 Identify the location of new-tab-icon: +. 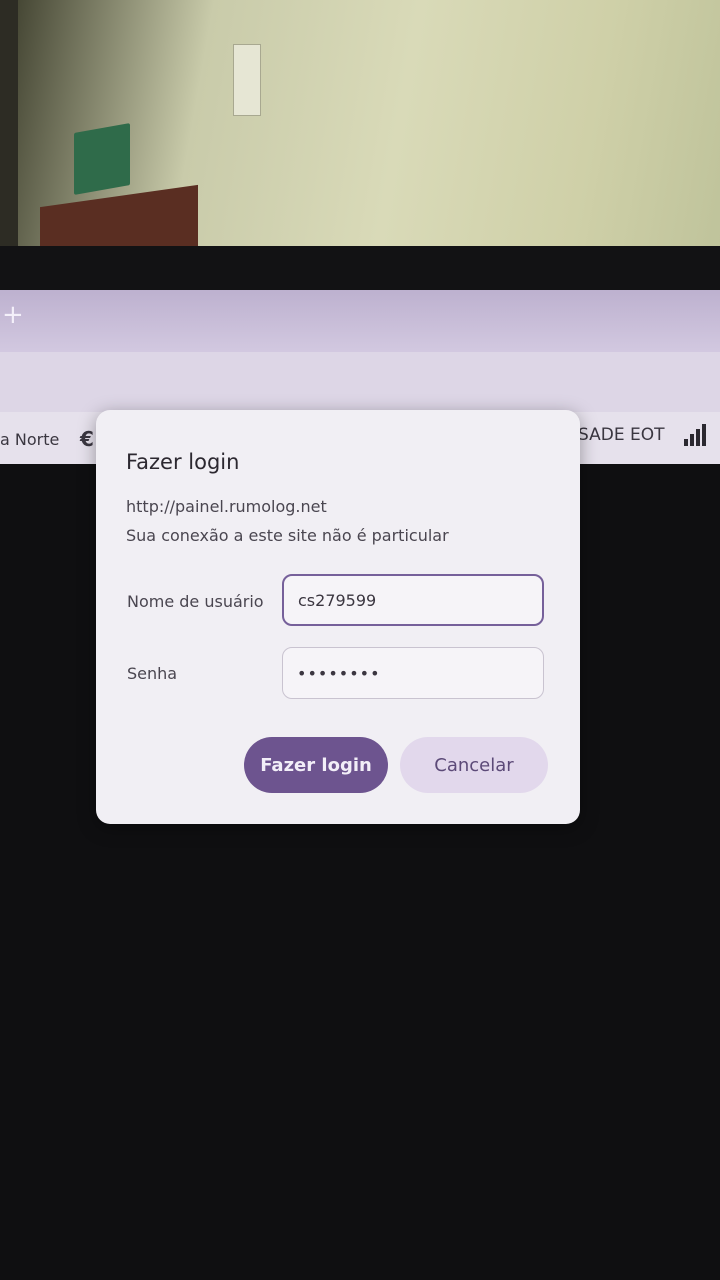
(13, 315).